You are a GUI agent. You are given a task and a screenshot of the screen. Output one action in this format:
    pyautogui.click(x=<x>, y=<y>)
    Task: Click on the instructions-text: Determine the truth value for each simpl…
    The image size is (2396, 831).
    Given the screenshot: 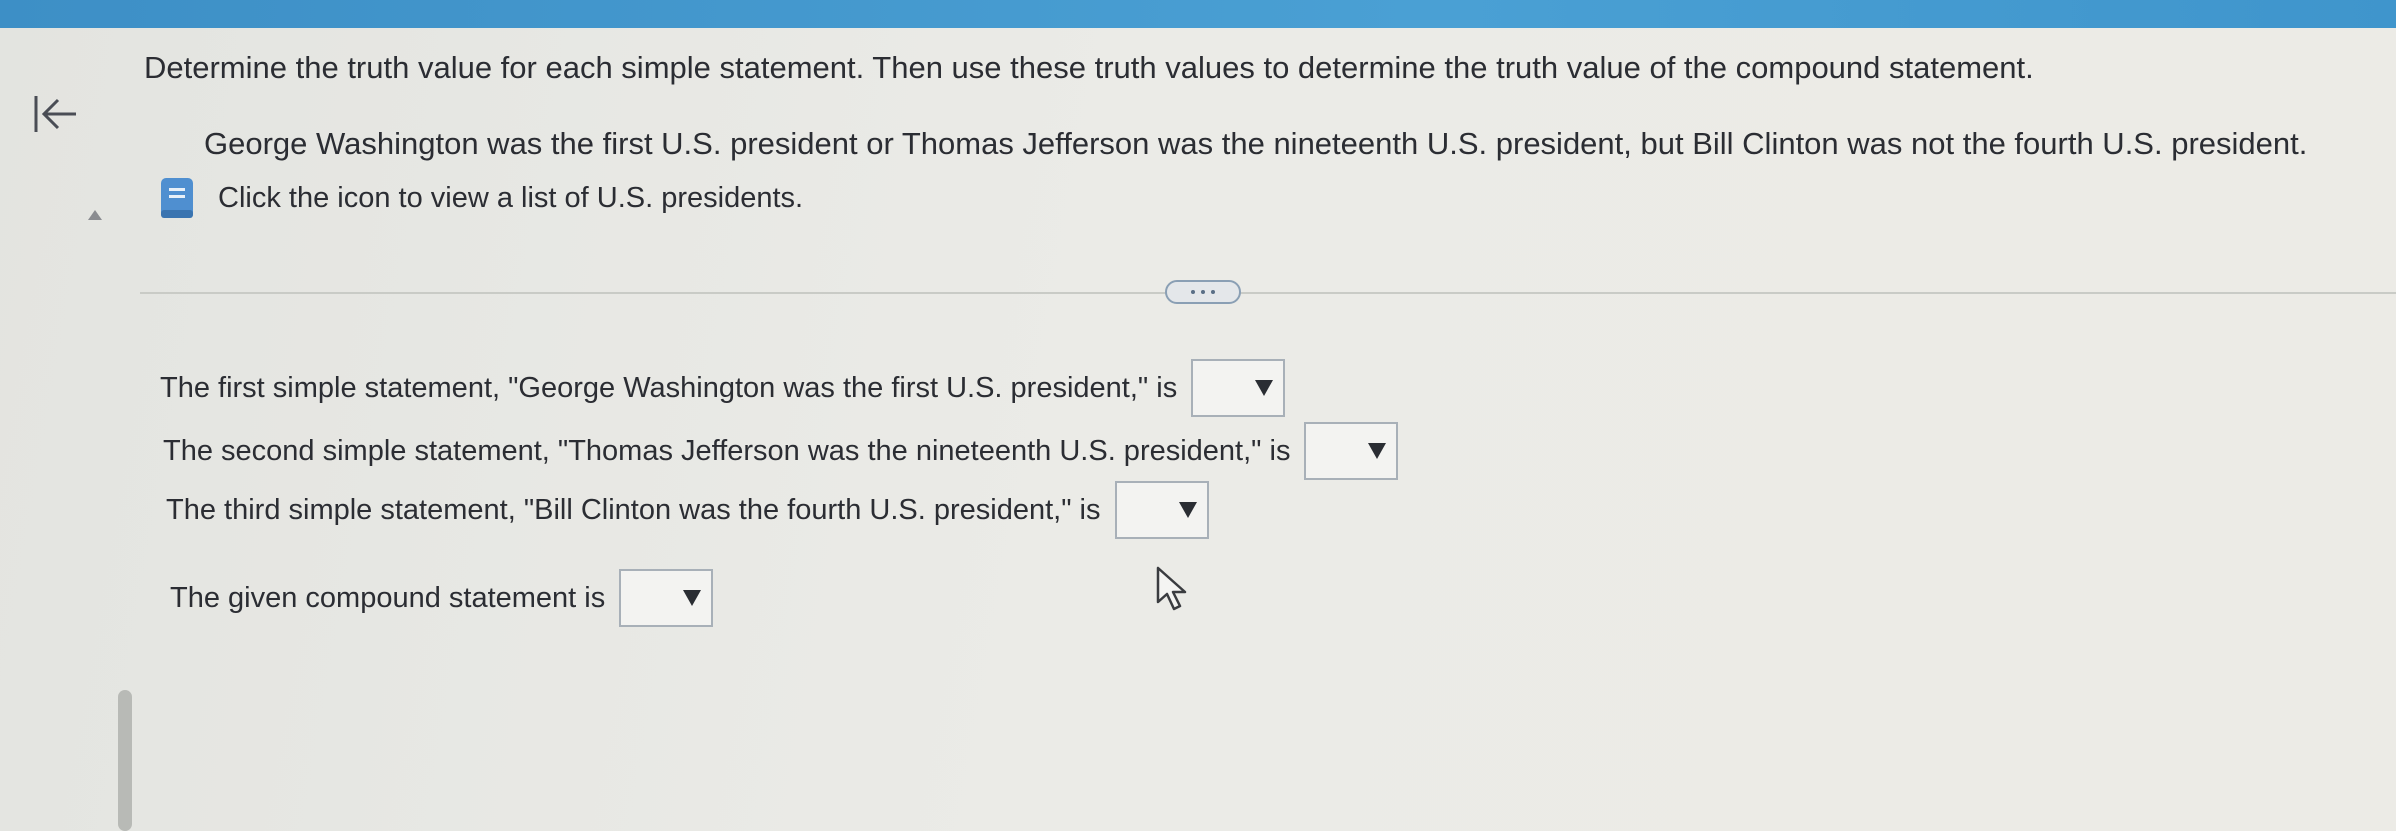 What is the action you would take?
    pyautogui.click(x=1089, y=67)
    